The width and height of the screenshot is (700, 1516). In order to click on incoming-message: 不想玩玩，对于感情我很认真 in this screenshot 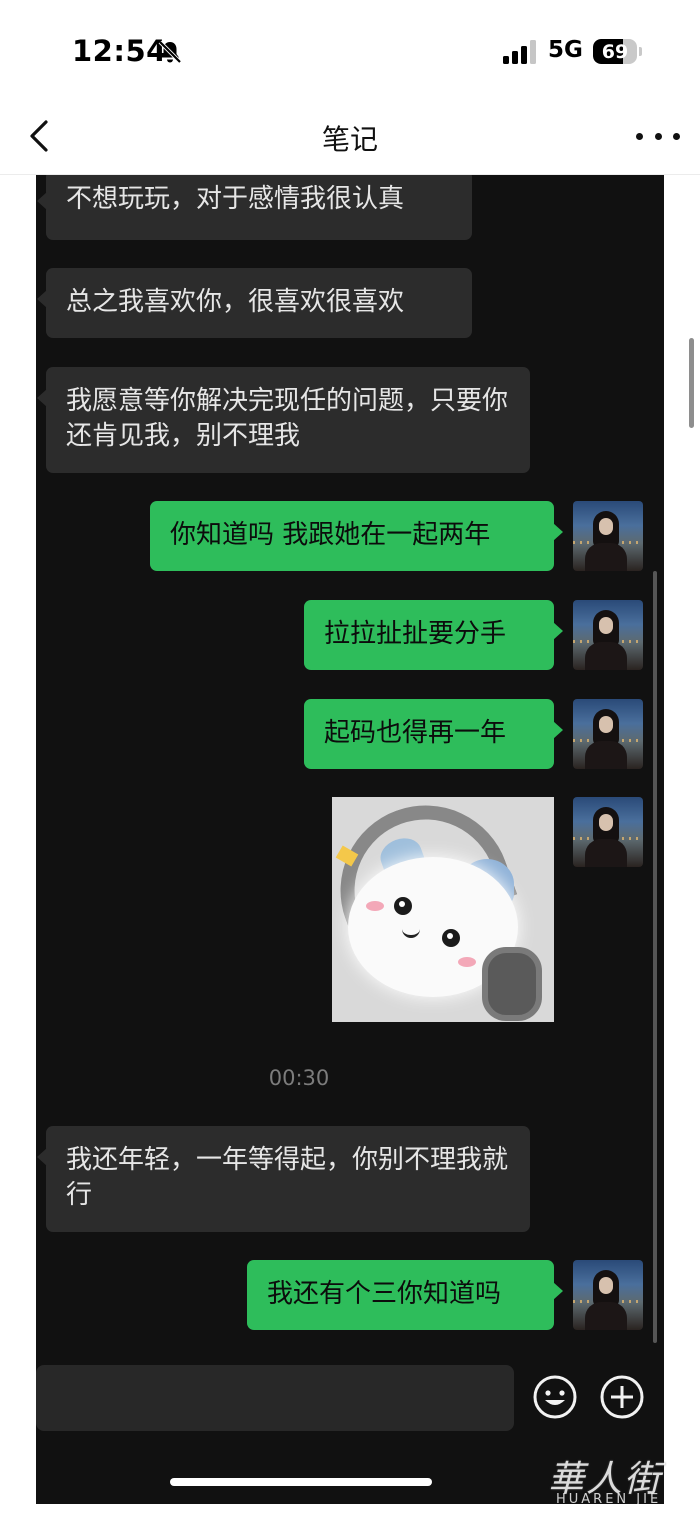, I will do `click(254, 207)`.